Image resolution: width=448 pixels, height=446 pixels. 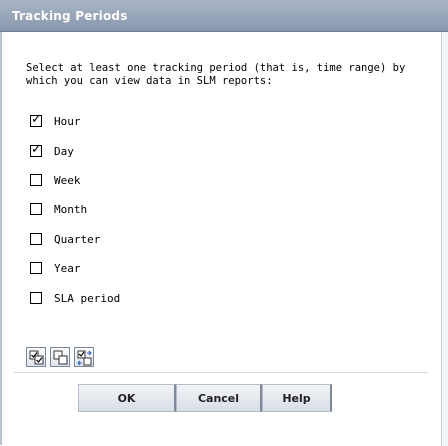 I want to click on period-hour: ✓ Hour, so click(x=55, y=121).